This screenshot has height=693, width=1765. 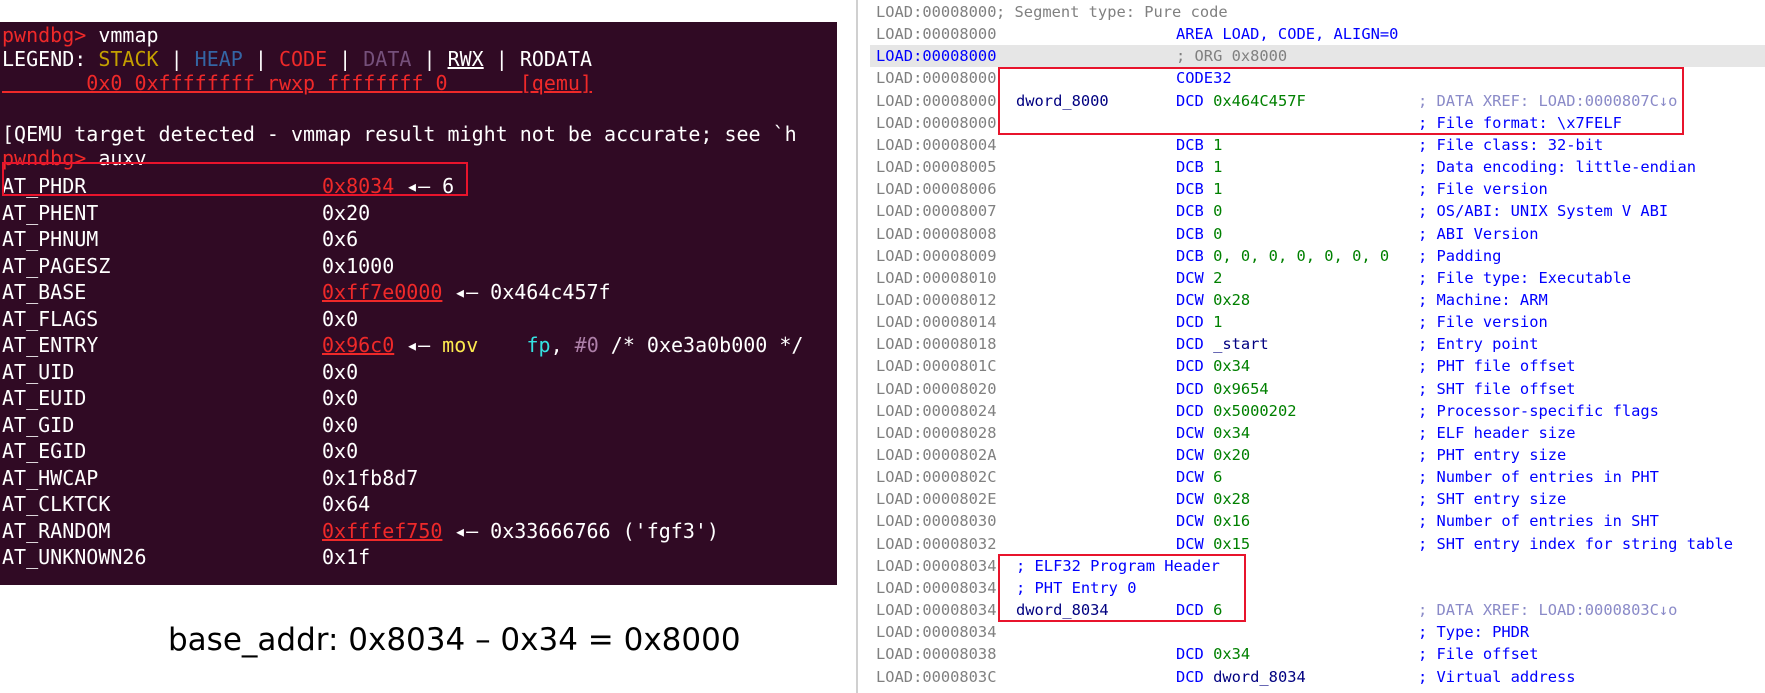 I want to click on ida-mnemonic: DCB, so click(x=1195, y=255).